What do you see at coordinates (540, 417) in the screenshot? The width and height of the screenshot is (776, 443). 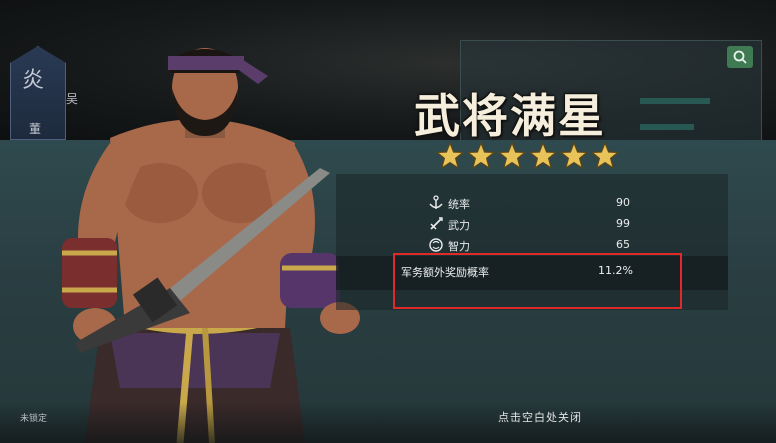 I see `close-hint: 点击空白处关闭` at bounding box center [540, 417].